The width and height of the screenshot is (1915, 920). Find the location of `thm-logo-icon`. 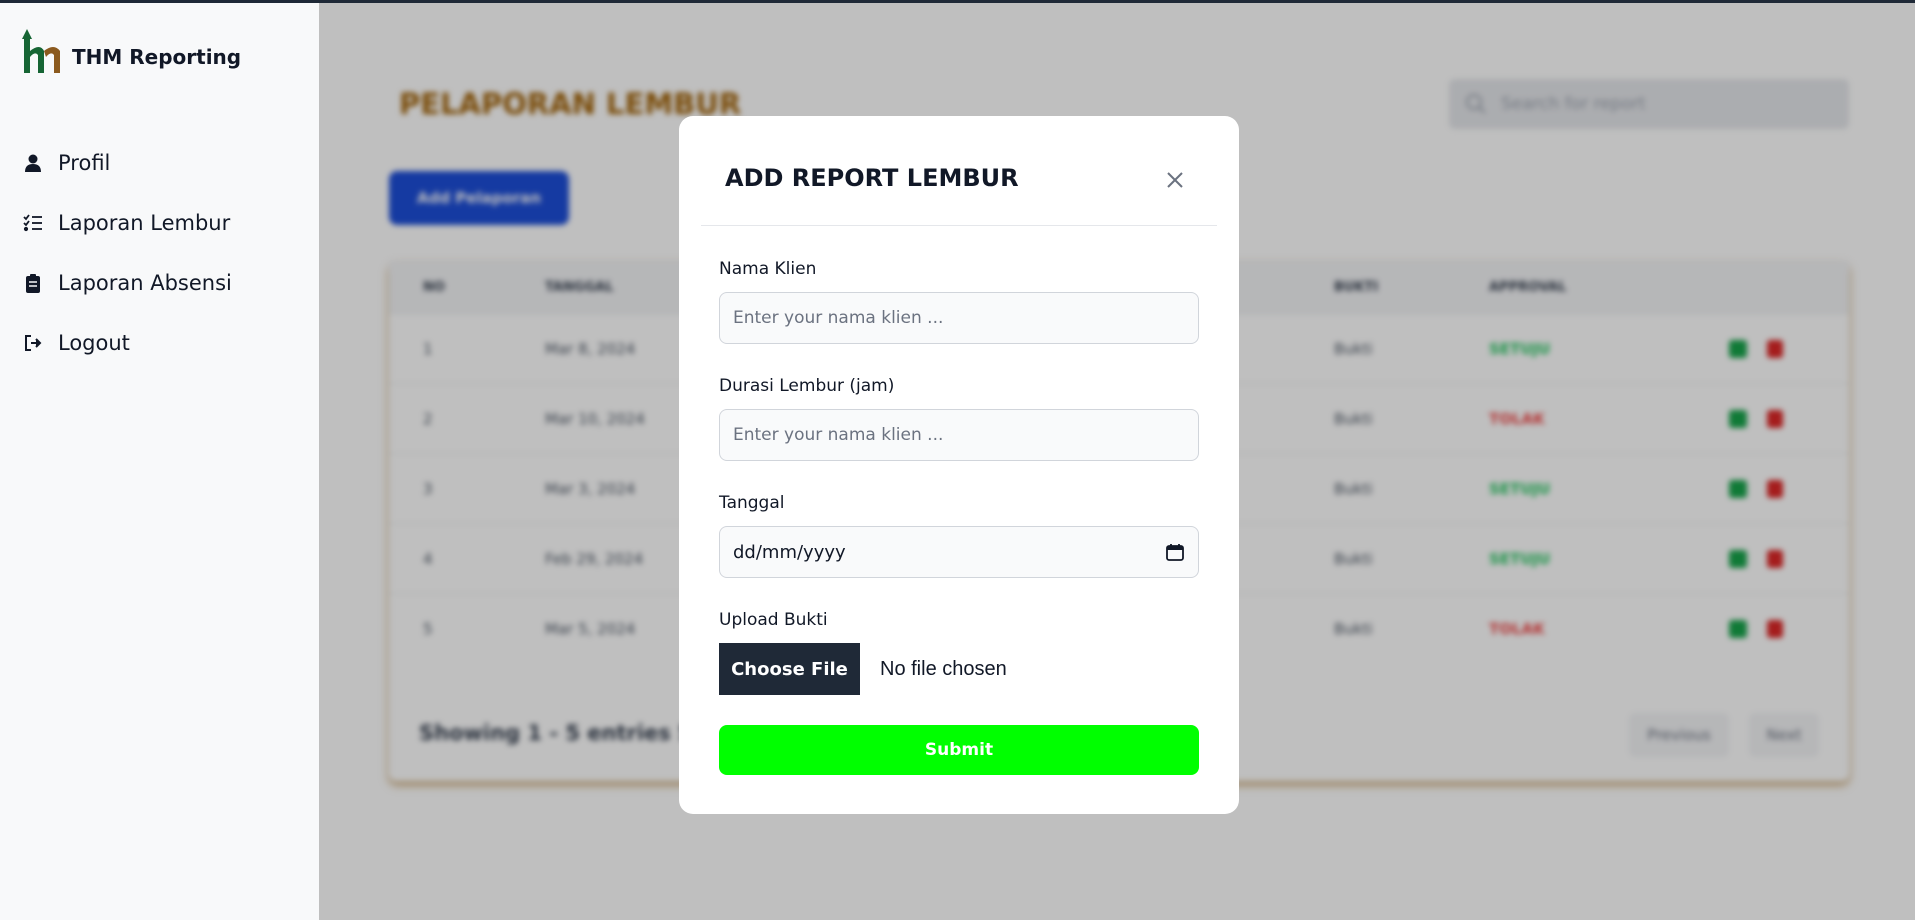

thm-logo-icon is located at coordinates (41, 51).